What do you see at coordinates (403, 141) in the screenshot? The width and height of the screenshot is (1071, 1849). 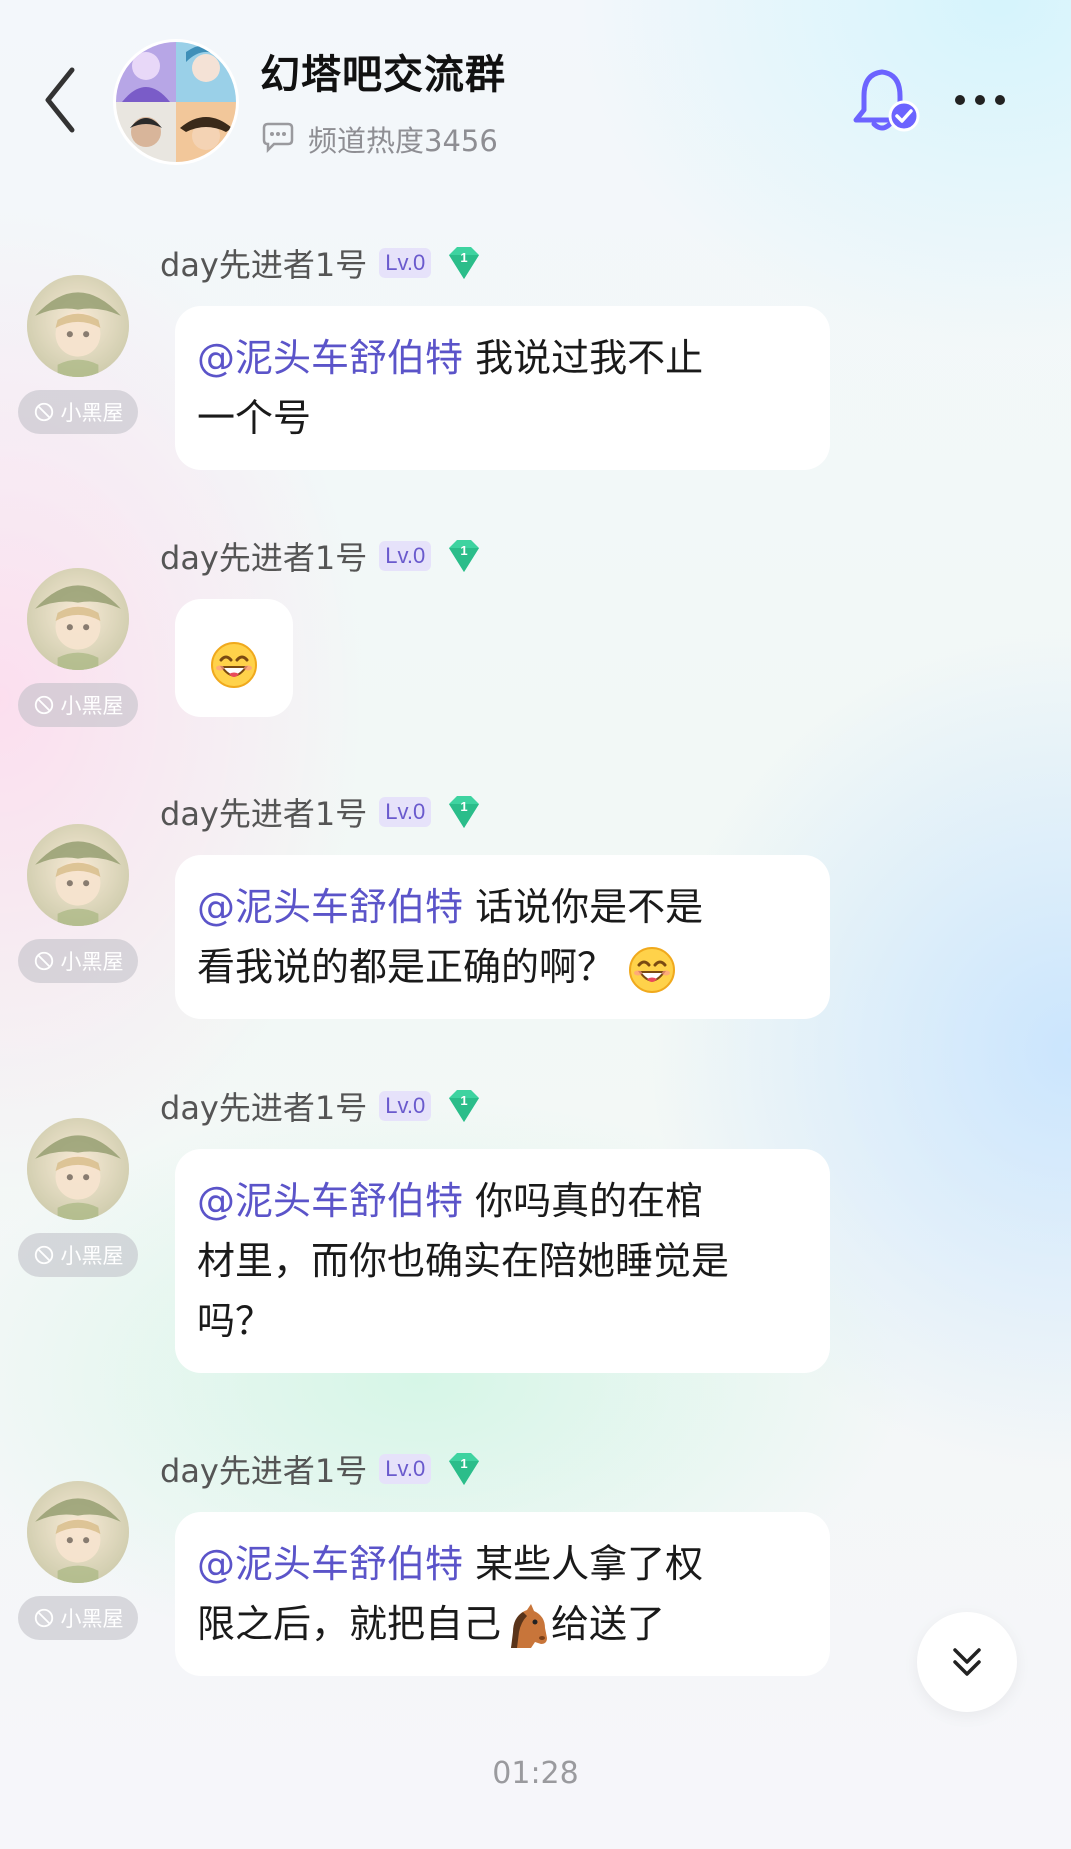 I see `heat-label: 频道热度3456` at bounding box center [403, 141].